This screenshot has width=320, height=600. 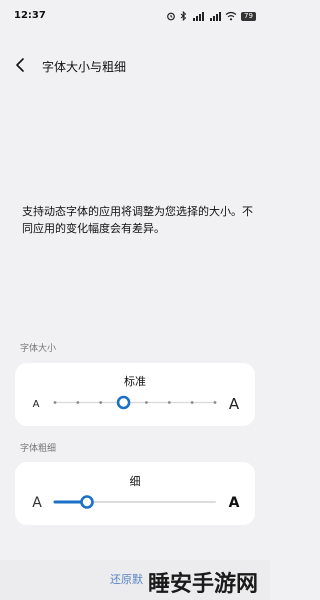 I want to click on alarm-icon, so click(x=171, y=16).